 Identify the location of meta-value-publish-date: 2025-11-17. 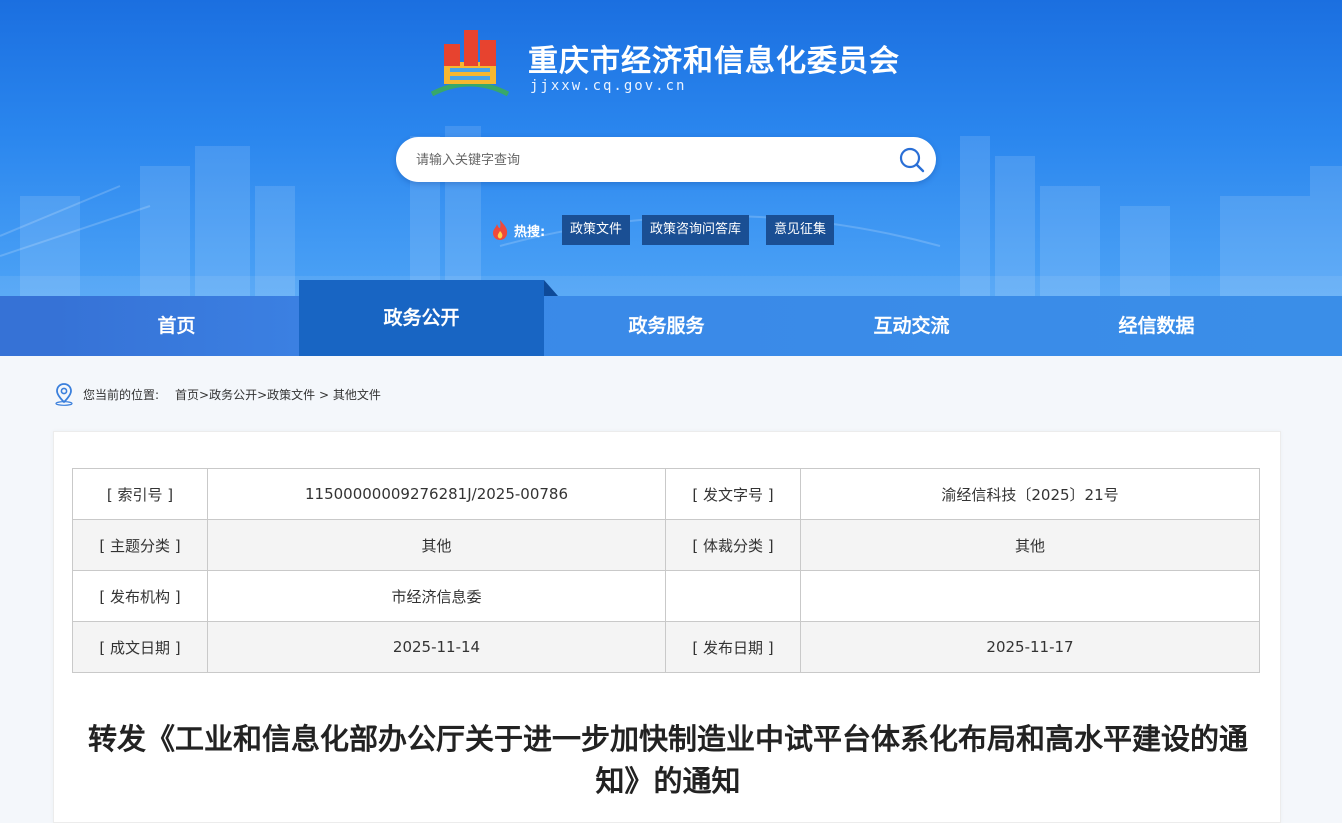
(1030, 647).